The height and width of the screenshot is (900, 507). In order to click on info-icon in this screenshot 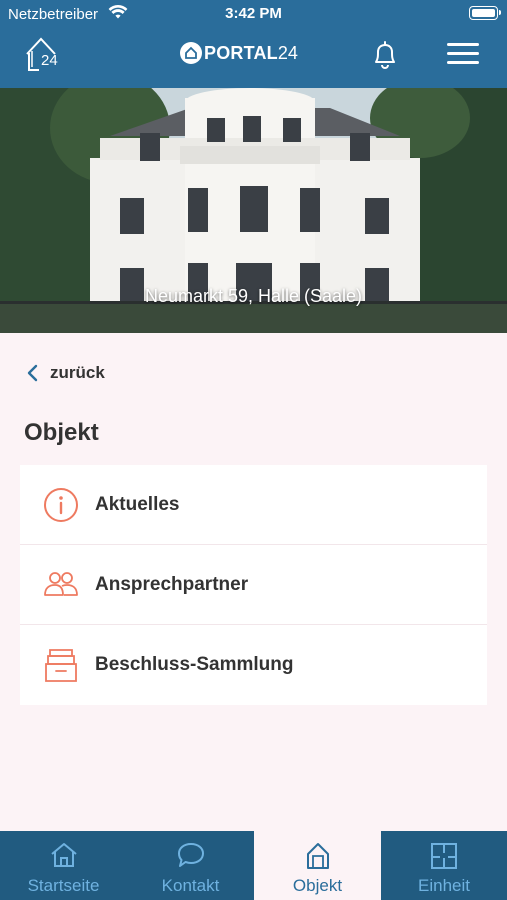, I will do `click(61, 505)`.